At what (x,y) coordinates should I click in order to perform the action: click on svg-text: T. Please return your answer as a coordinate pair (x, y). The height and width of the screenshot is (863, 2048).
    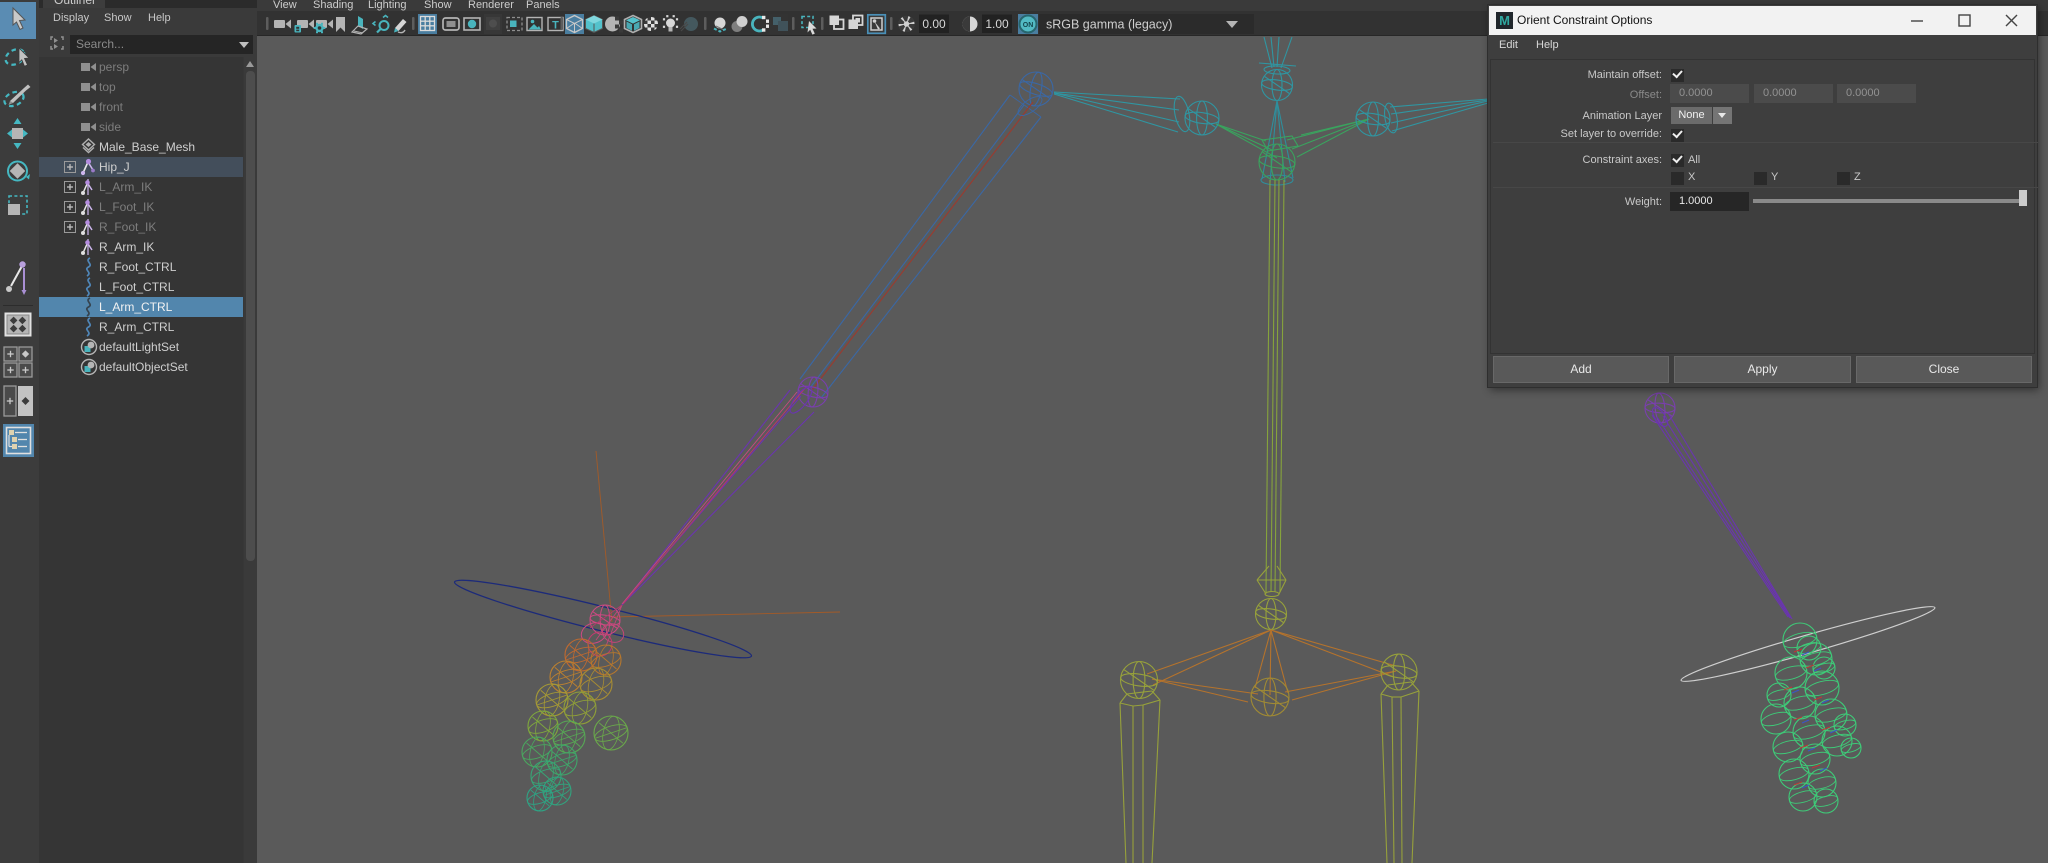
    Looking at the image, I should click on (555, 26).